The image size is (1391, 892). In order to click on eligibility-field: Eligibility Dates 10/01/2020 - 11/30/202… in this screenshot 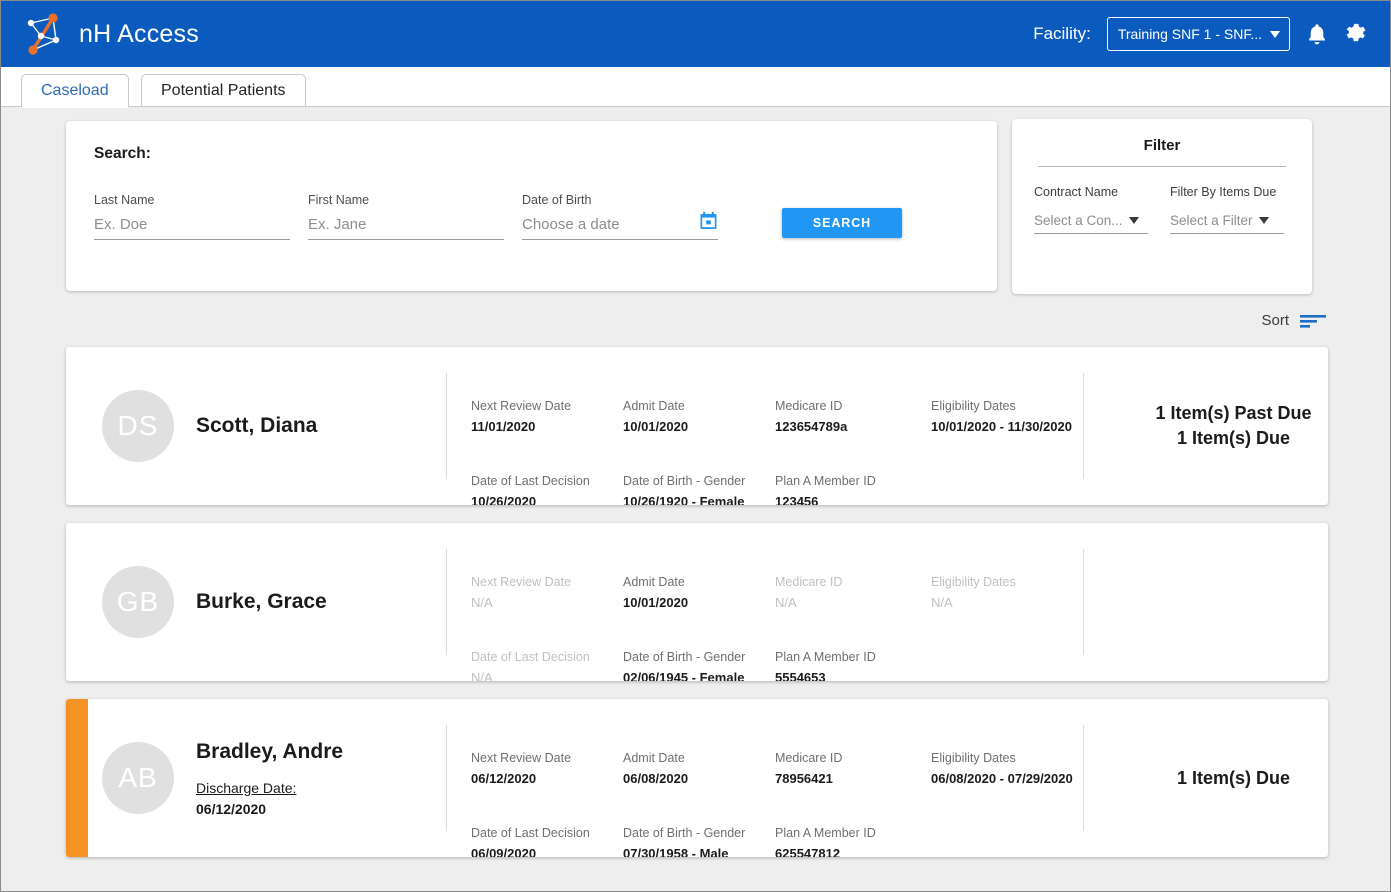, I will do `click(1007, 417)`.